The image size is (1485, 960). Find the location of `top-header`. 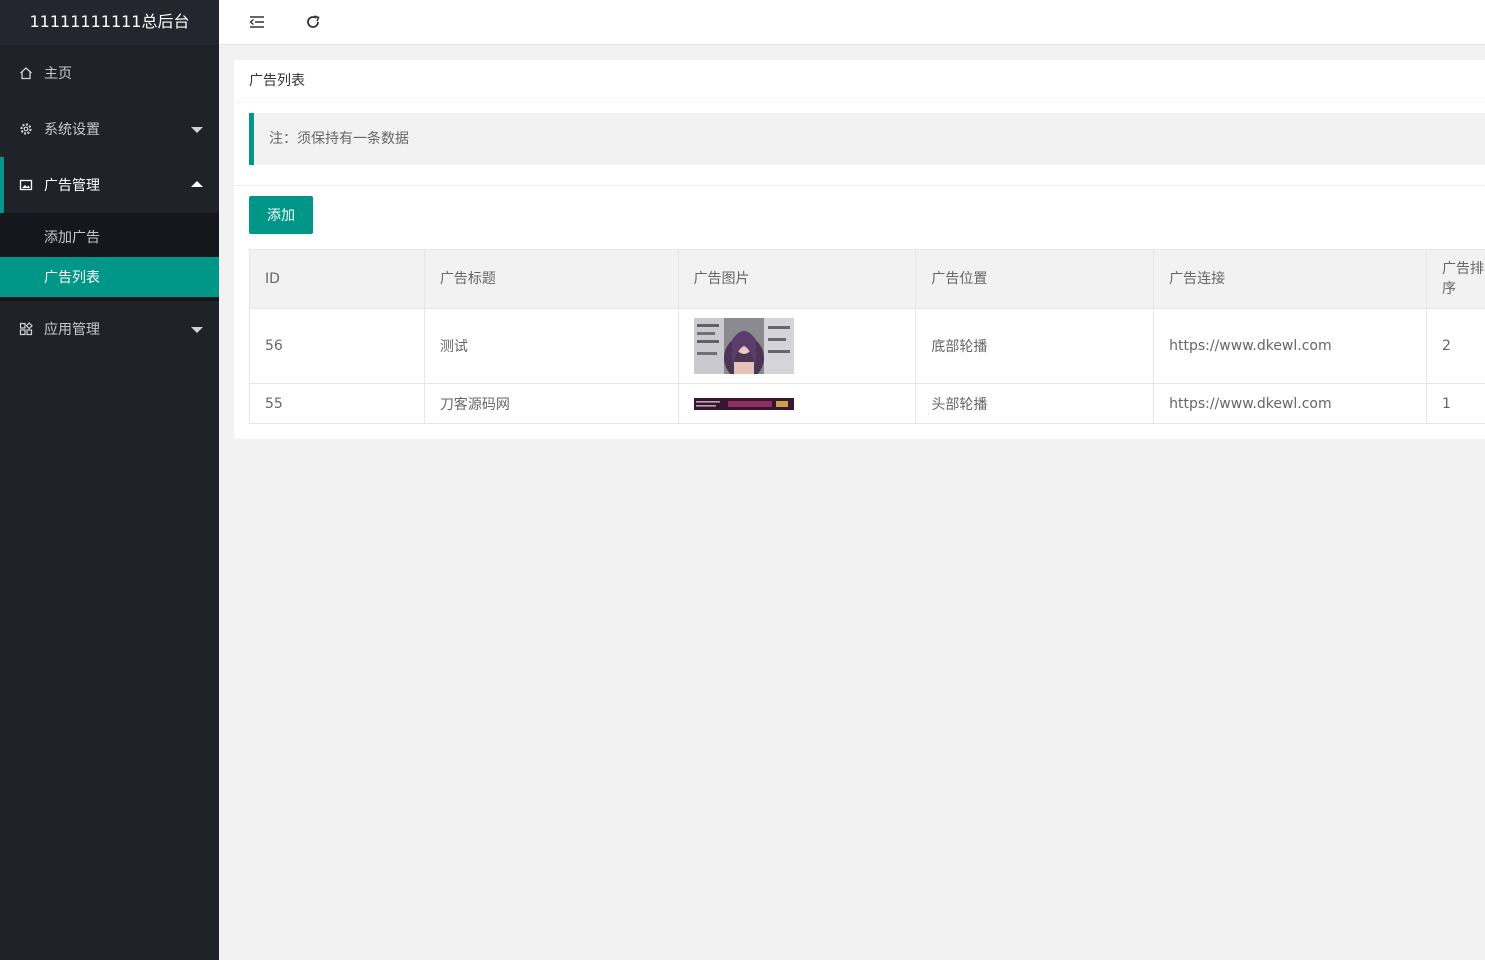

top-header is located at coordinates (852, 22).